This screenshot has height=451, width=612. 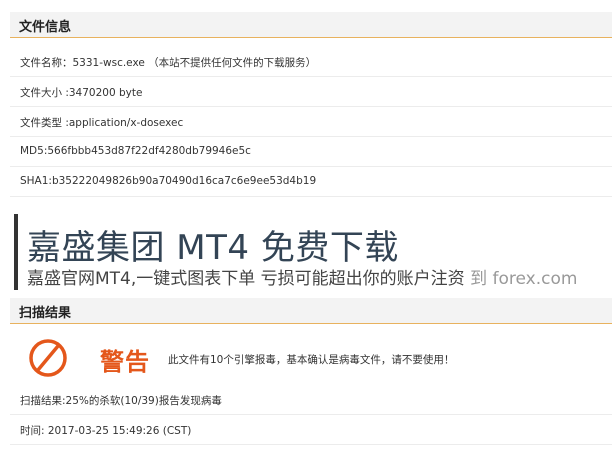 I want to click on scan-result: 扫描结果:25%的杀软(10/39)报告发现病毒, so click(x=121, y=401).